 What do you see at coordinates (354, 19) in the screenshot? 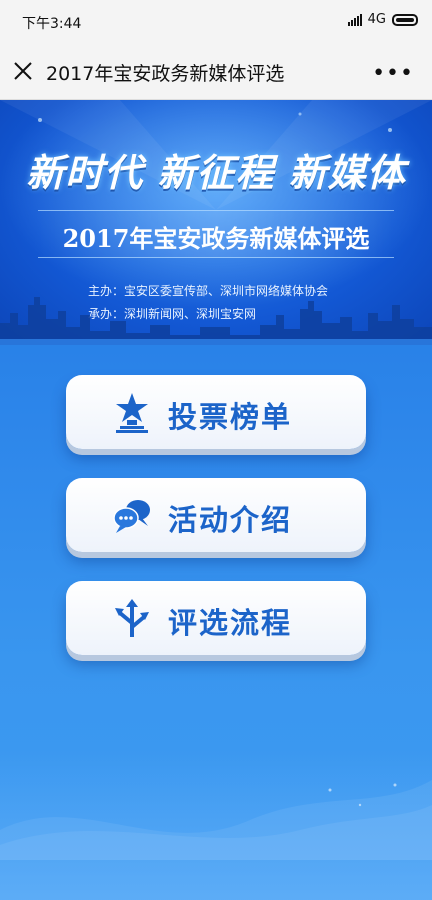
I see `signal-icon` at bounding box center [354, 19].